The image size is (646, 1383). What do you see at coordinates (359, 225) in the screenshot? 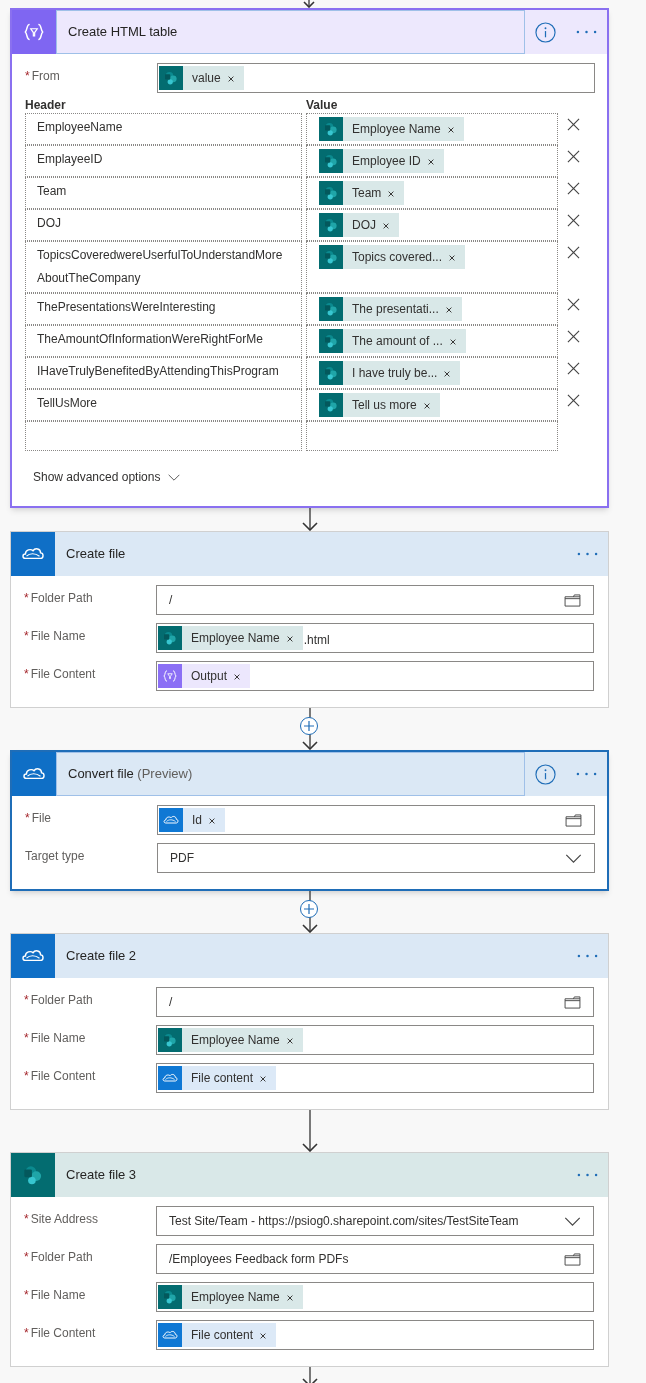
I see `token-chip: DOJ` at bounding box center [359, 225].